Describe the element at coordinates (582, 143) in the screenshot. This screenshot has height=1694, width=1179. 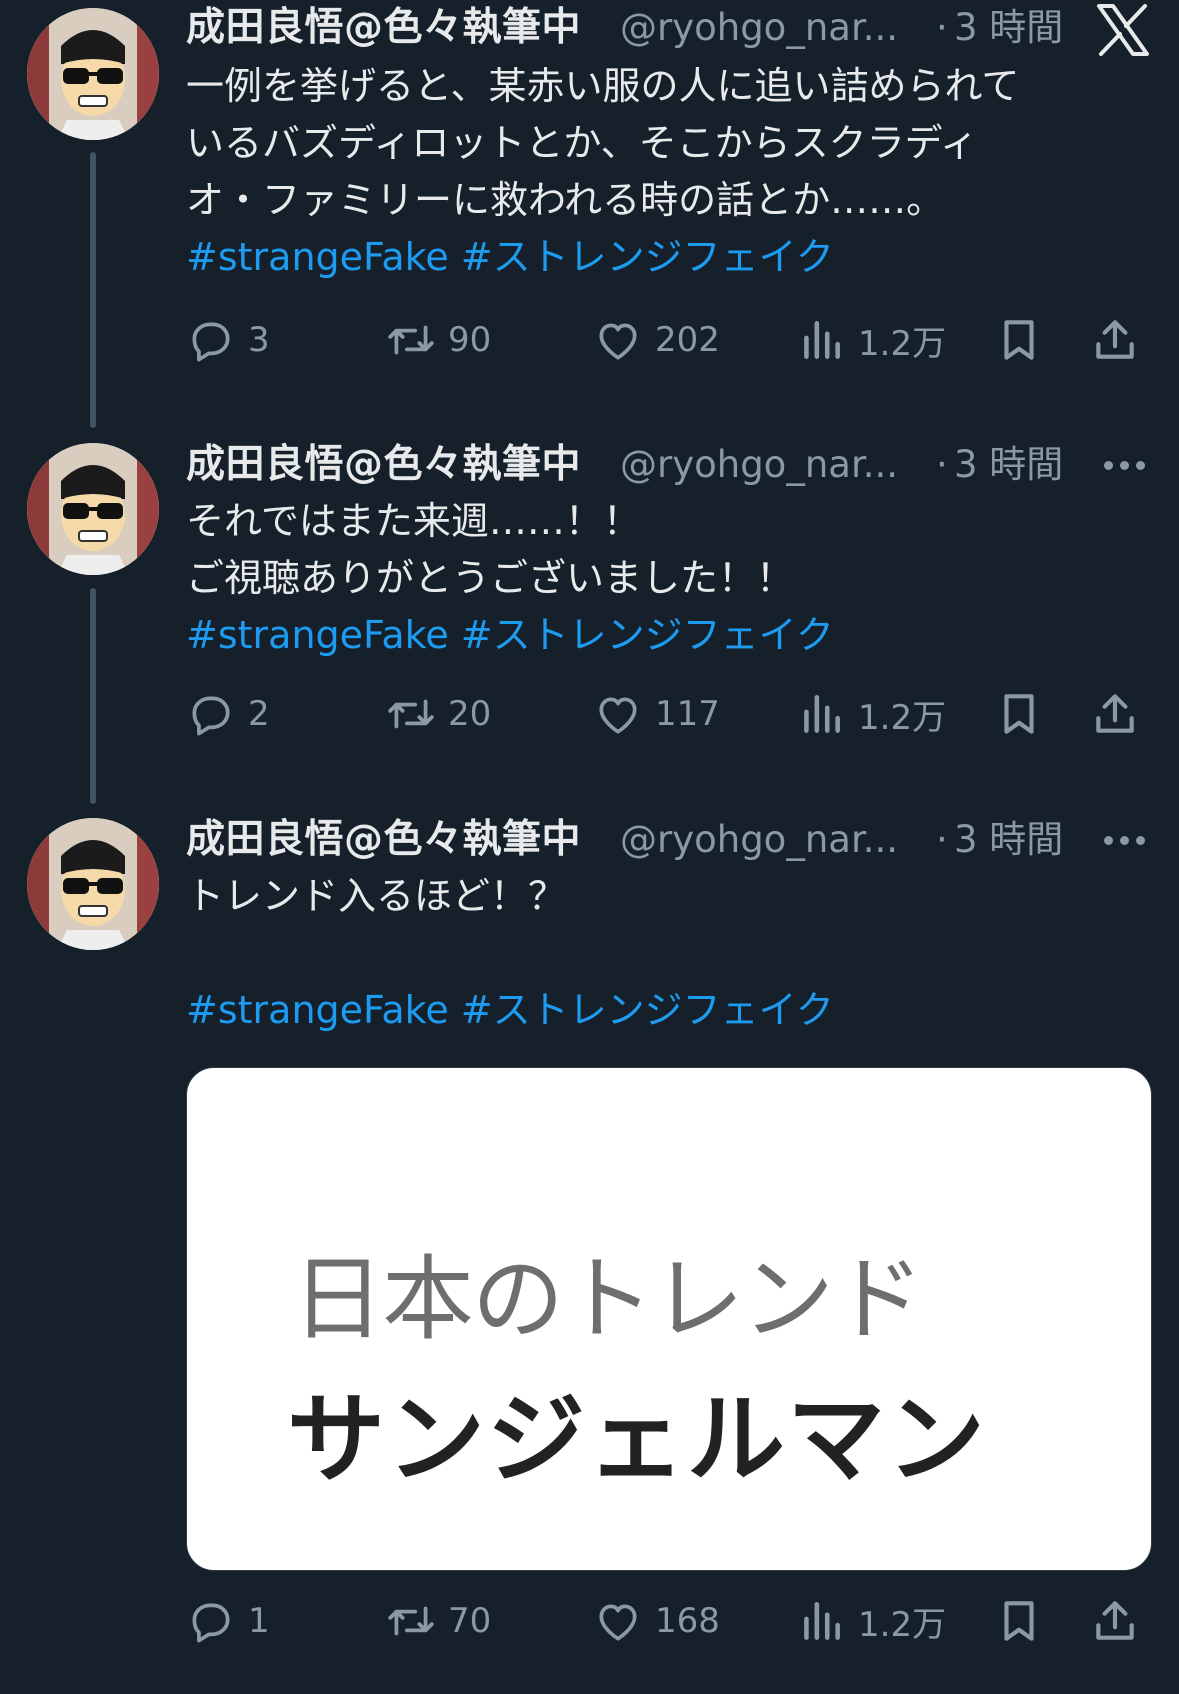
I see `tweet-text-line: いるバズディロットとか、そこからスクラディ` at that location.